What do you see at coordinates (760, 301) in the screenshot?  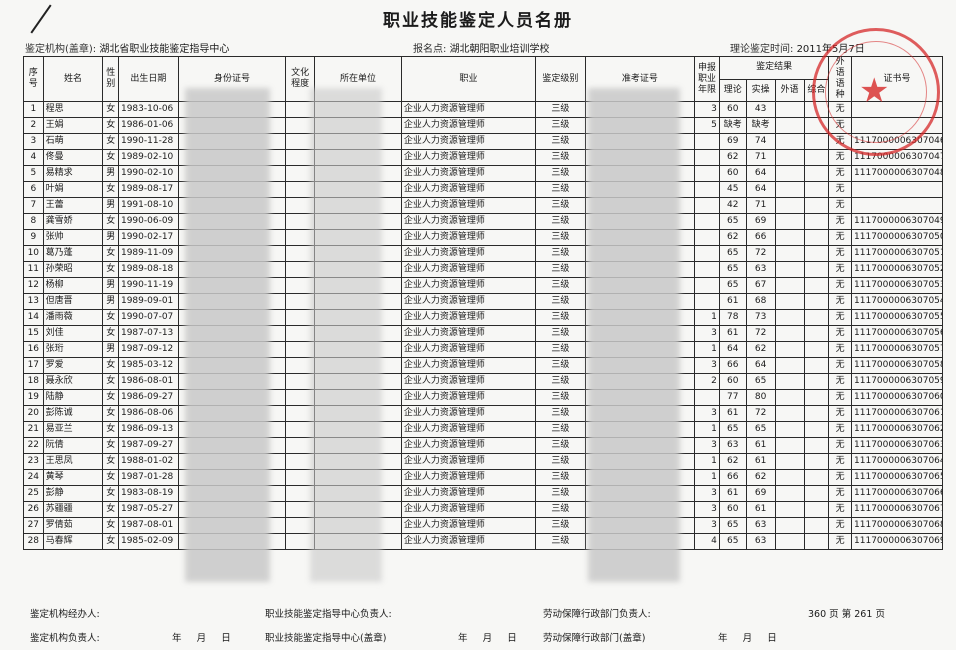 I see `cell-practice: 68` at bounding box center [760, 301].